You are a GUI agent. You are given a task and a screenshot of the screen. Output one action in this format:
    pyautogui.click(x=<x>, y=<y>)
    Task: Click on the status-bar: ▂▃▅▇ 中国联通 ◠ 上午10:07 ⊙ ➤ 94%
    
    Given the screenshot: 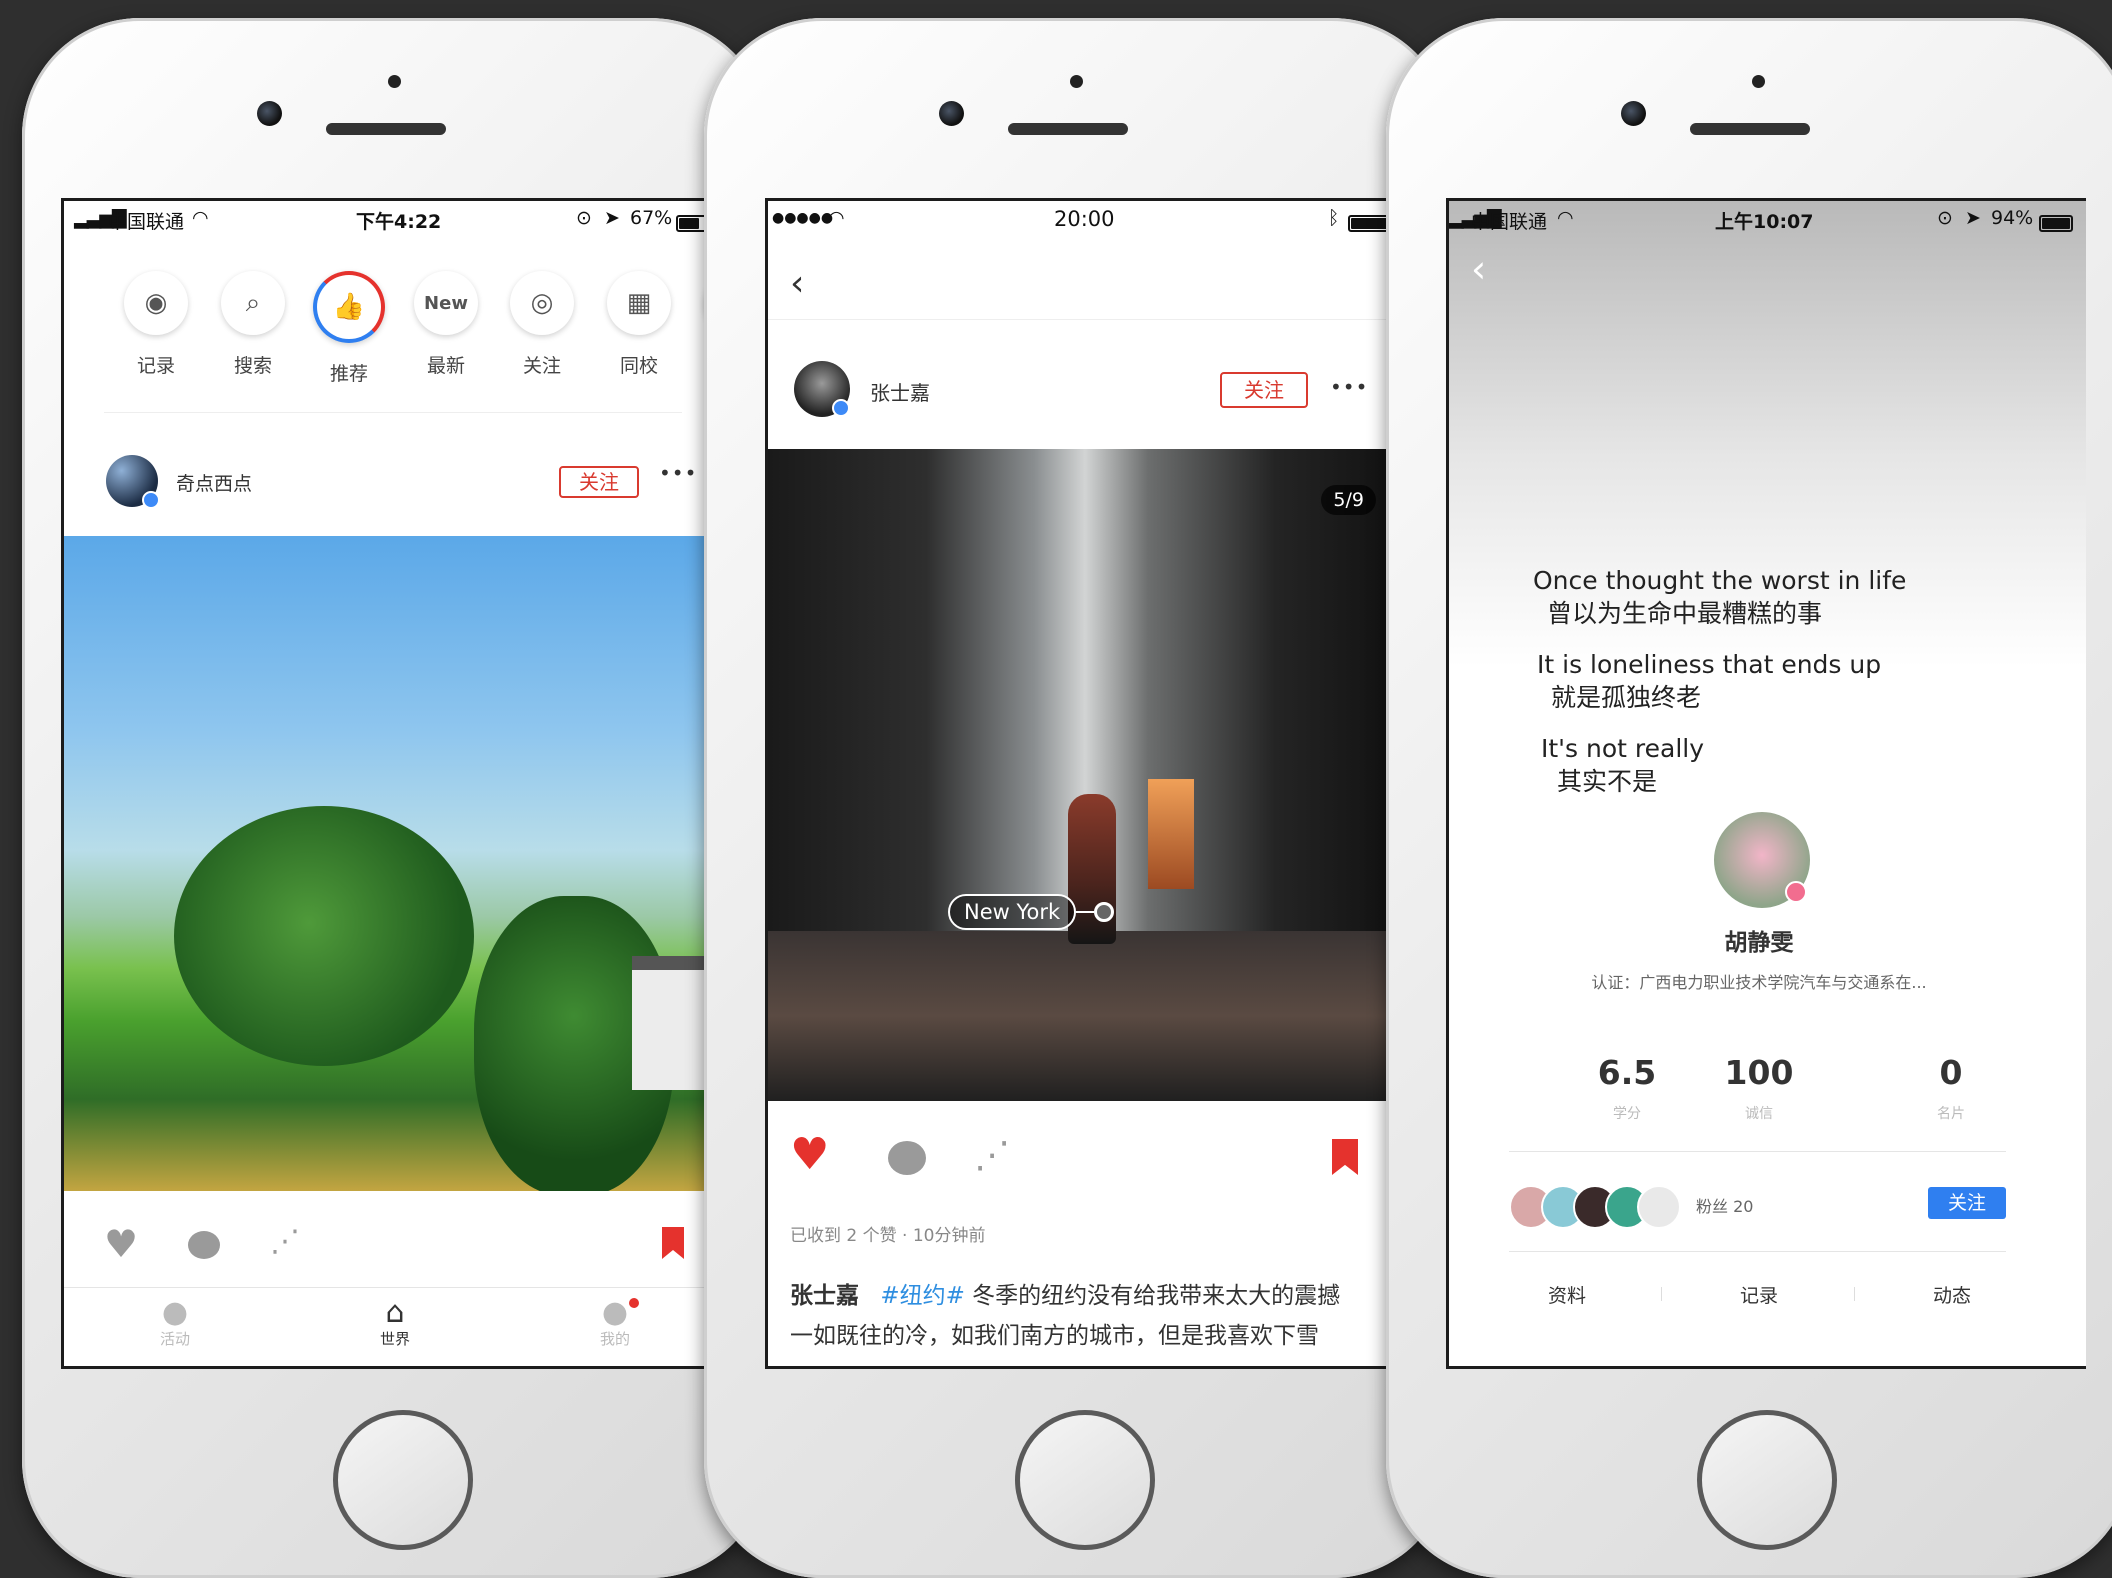 What is the action you would take?
    pyautogui.click(x=1767, y=219)
    